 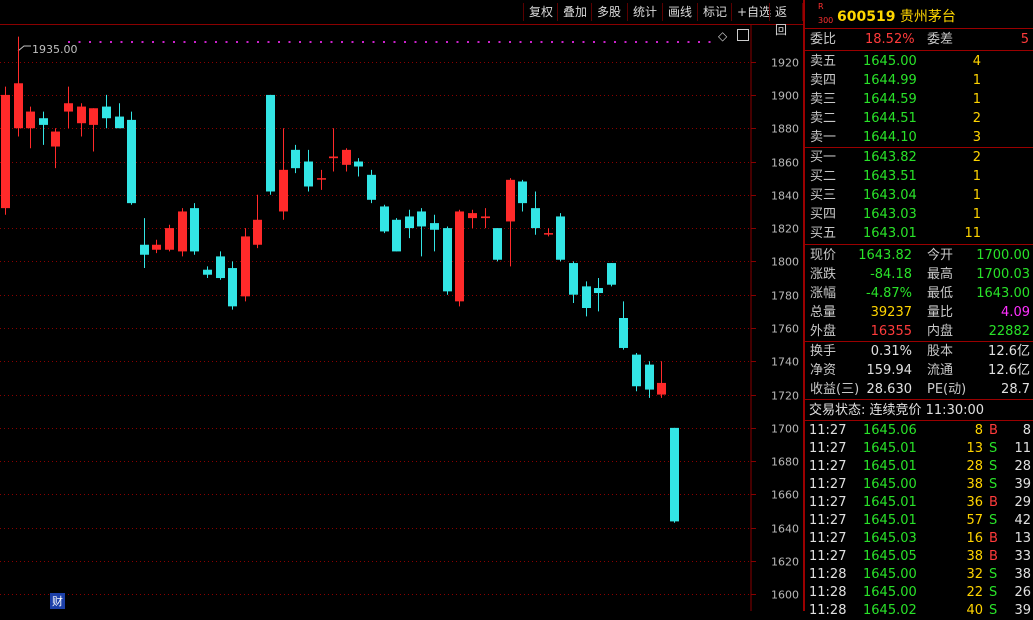 What do you see at coordinates (947, 389) in the screenshot?
I see `stat-label: PE(动)` at bounding box center [947, 389].